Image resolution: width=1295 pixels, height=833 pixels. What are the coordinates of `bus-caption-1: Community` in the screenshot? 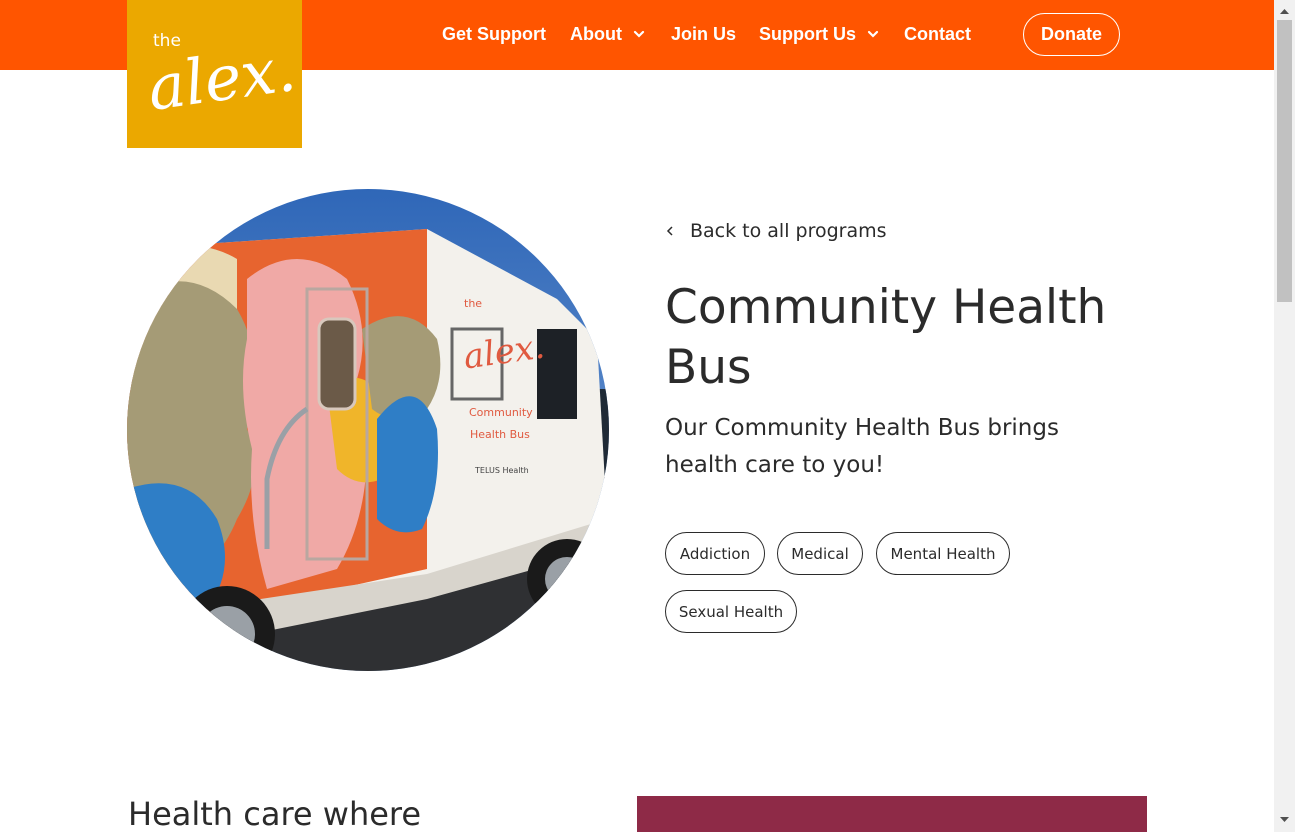 It's located at (501, 412).